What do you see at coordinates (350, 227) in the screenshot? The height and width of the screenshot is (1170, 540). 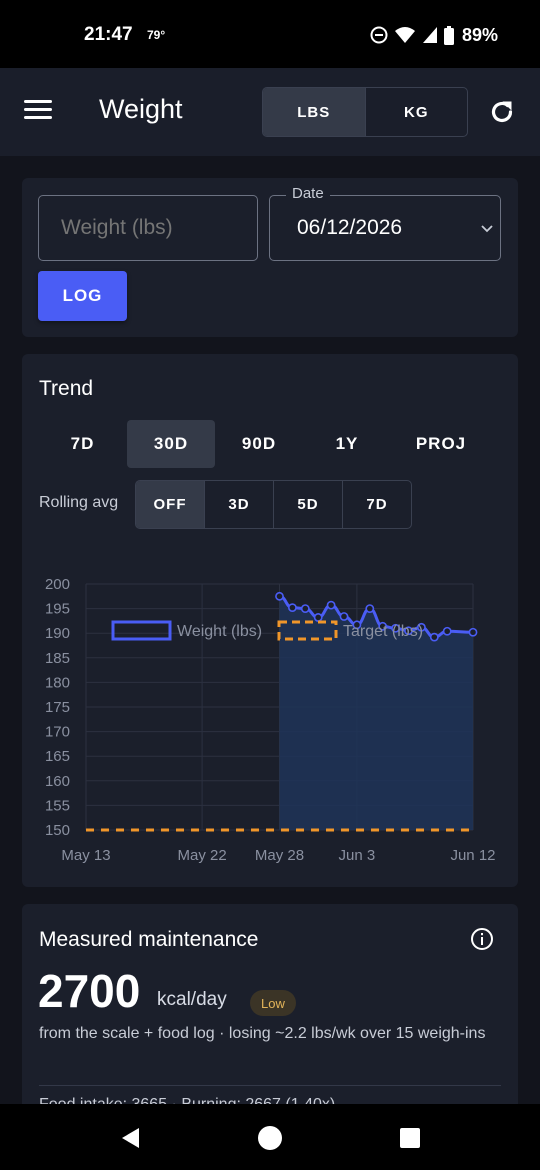 I see `date-value: 06/12/2026` at bounding box center [350, 227].